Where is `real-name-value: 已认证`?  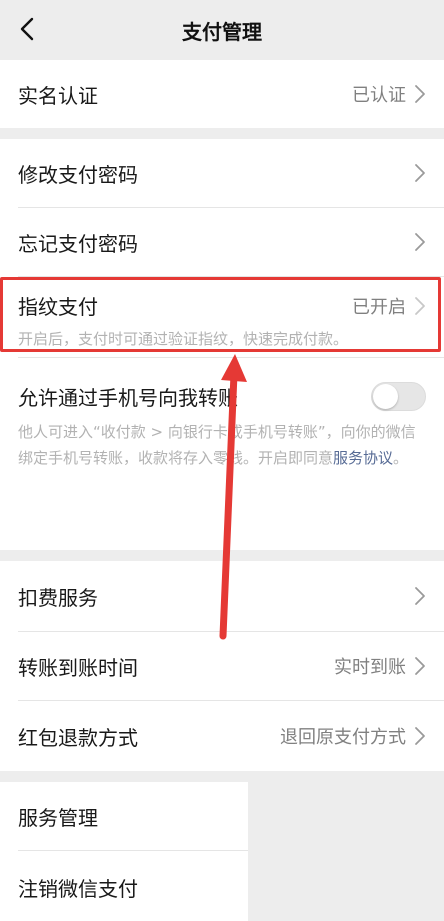 real-name-value: 已认证 is located at coordinates (389, 94).